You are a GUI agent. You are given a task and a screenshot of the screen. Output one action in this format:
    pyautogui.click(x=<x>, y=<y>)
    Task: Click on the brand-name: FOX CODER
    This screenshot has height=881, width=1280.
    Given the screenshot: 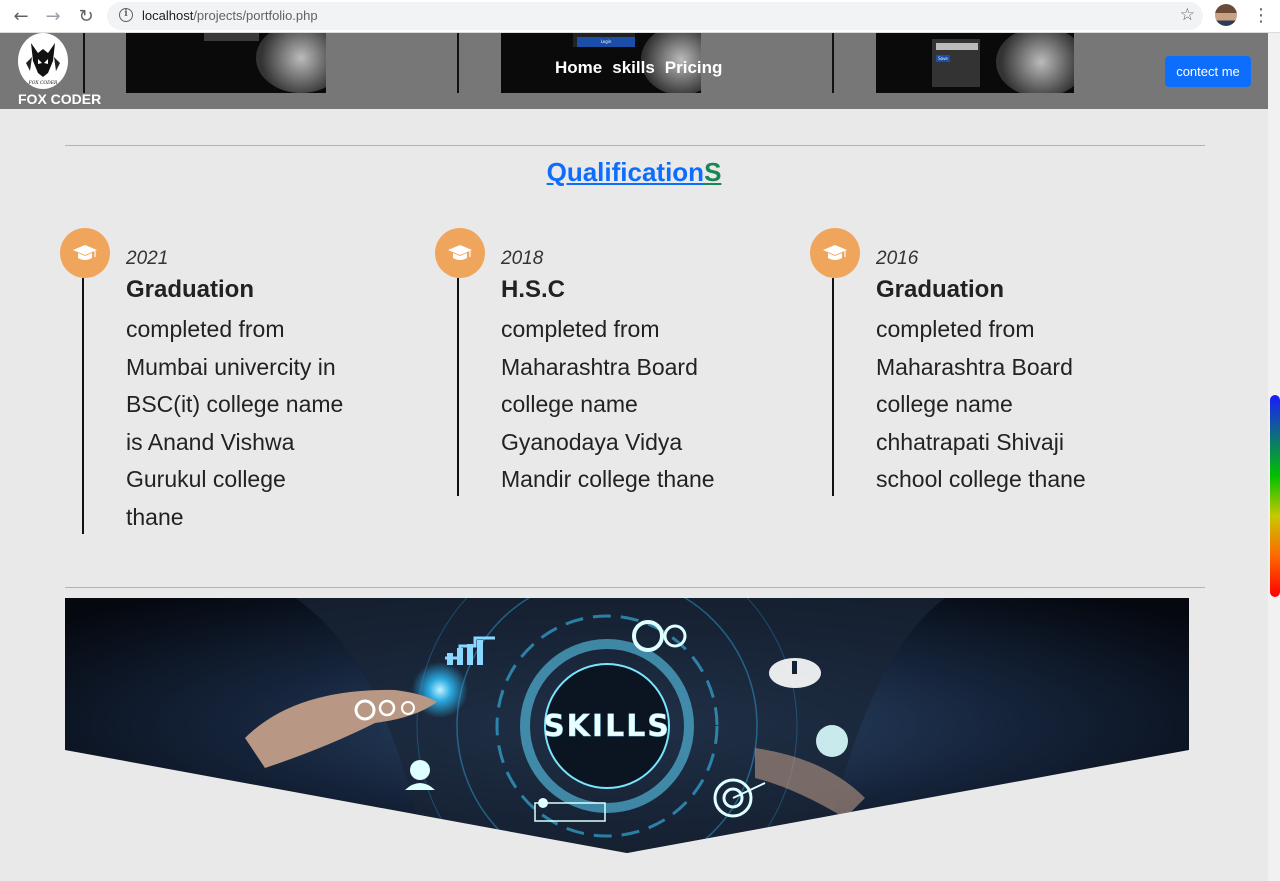 What is the action you would take?
    pyautogui.click(x=60, y=99)
    